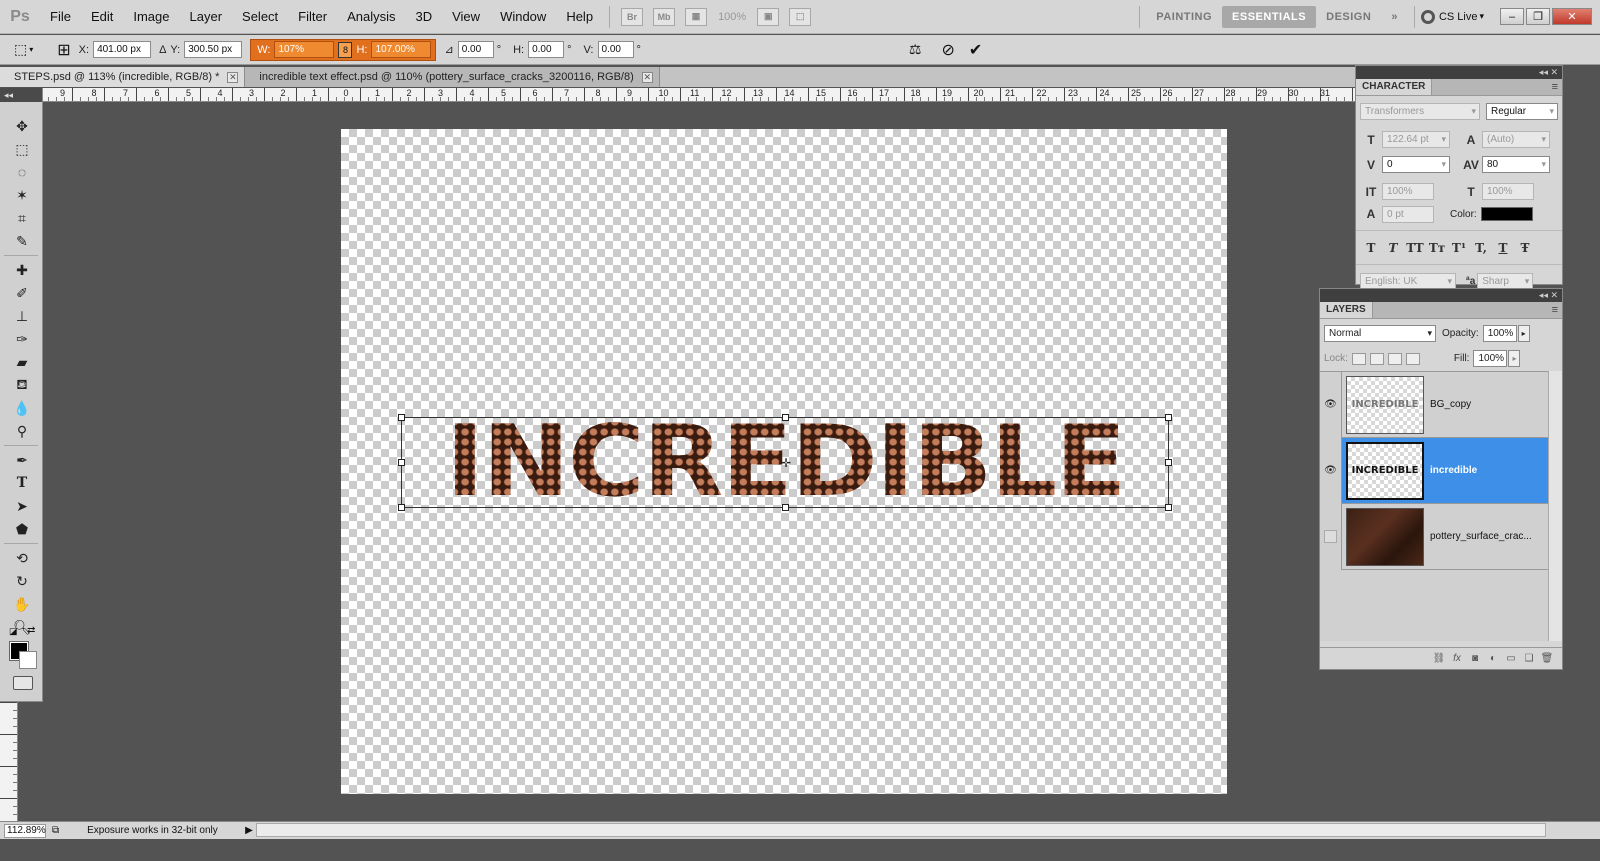 This screenshot has height=861, width=1600. I want to click on lasso-tool-icon: ◌, so click(22, 172).